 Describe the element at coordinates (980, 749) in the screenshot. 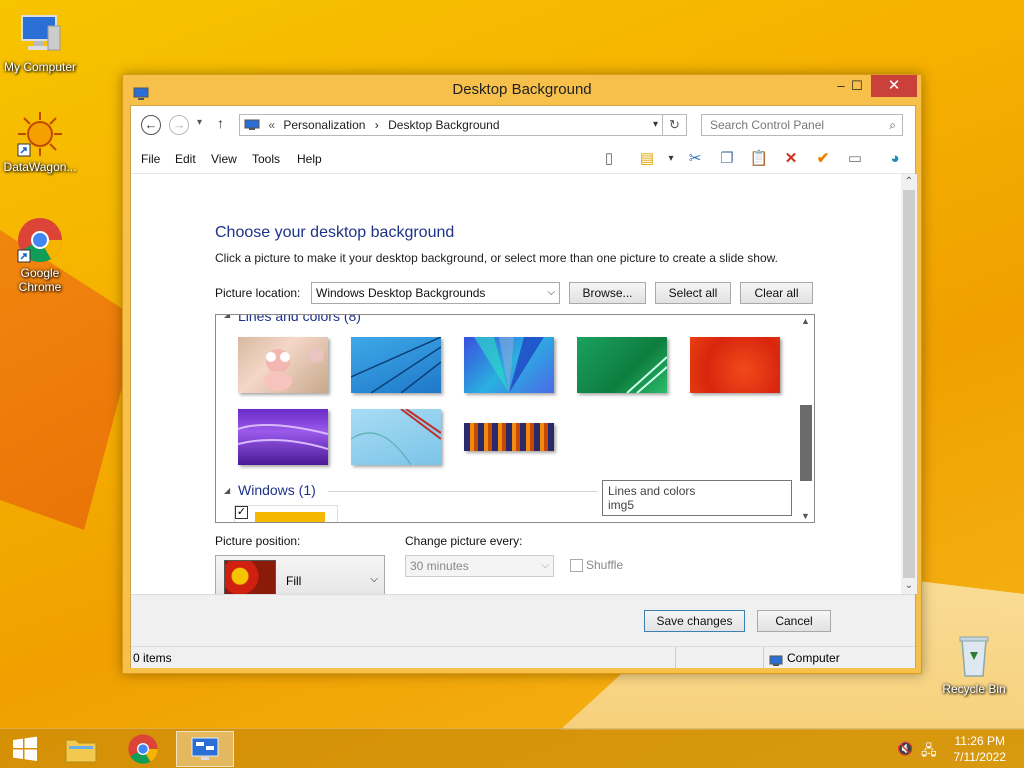

I see `clock: 11:26 PM 7/11/2022` at that location.